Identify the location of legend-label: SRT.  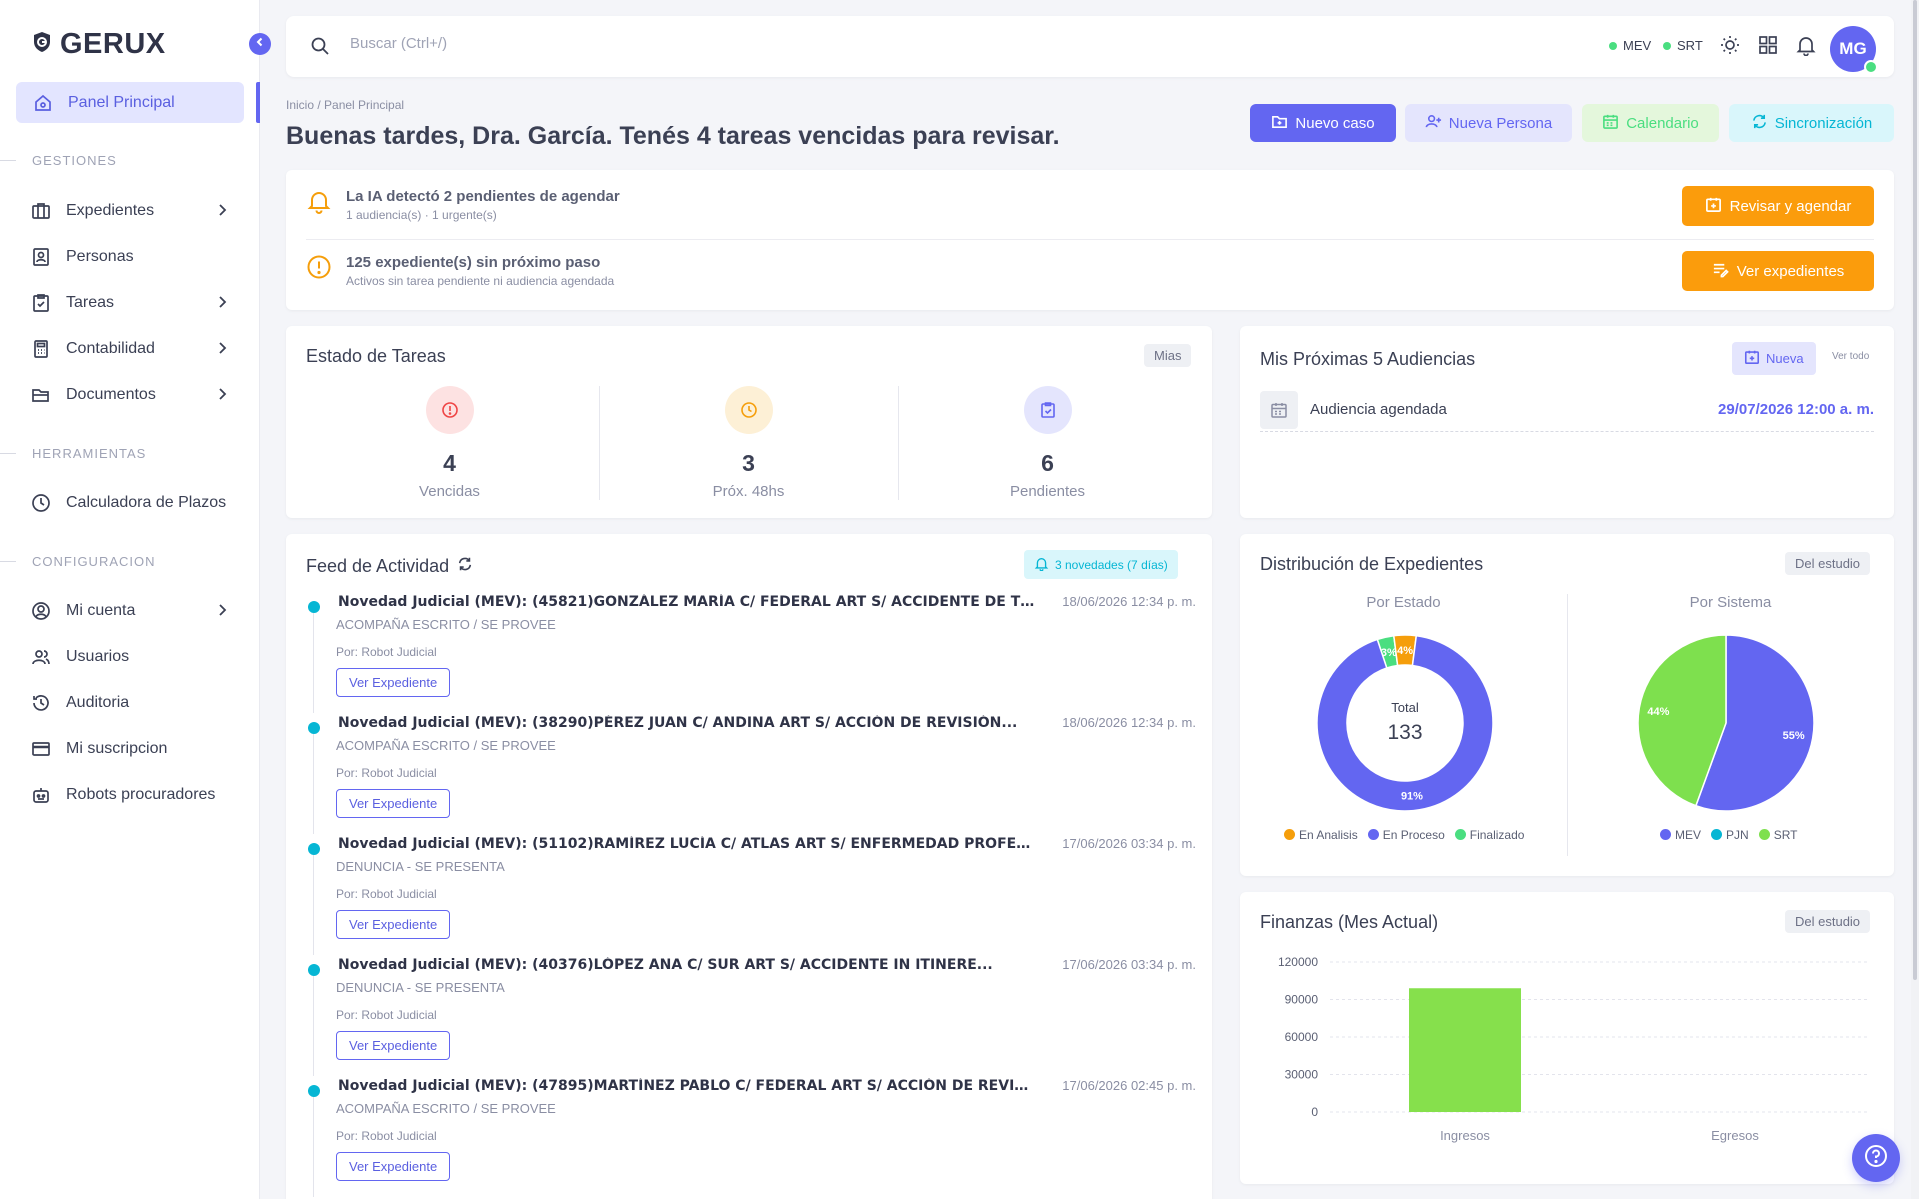
(1785, 835).